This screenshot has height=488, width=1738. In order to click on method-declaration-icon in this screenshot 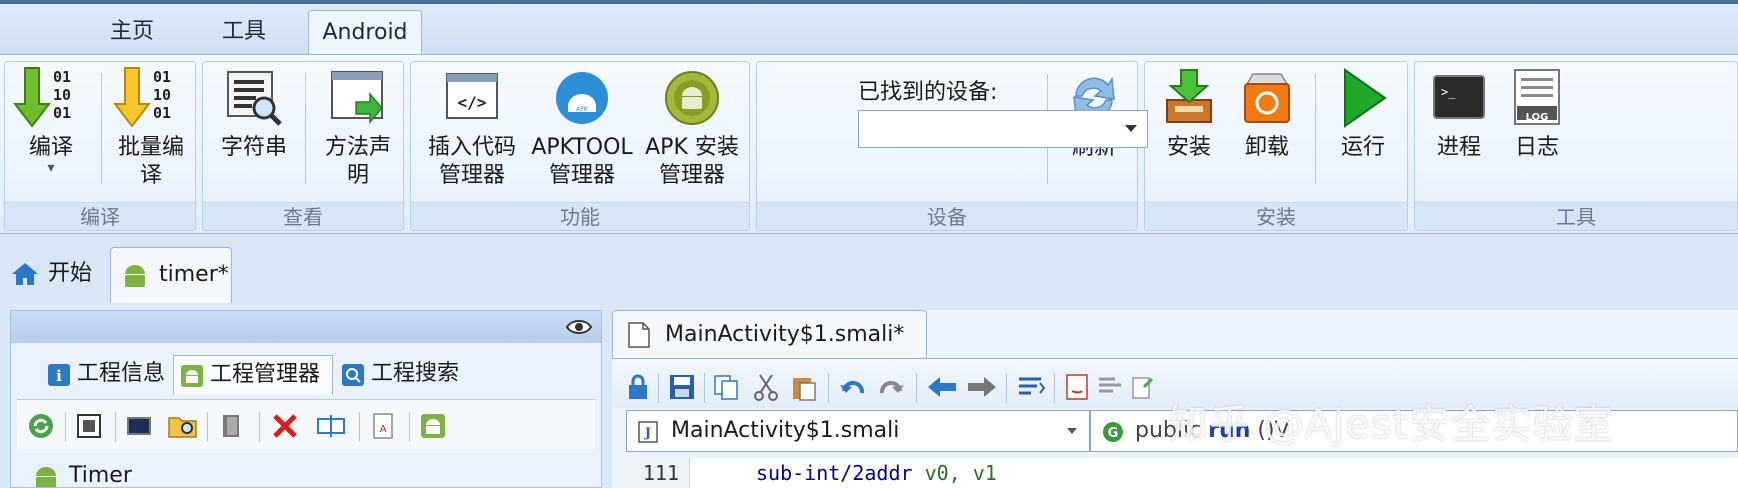, I will do `click(357, 98)`.